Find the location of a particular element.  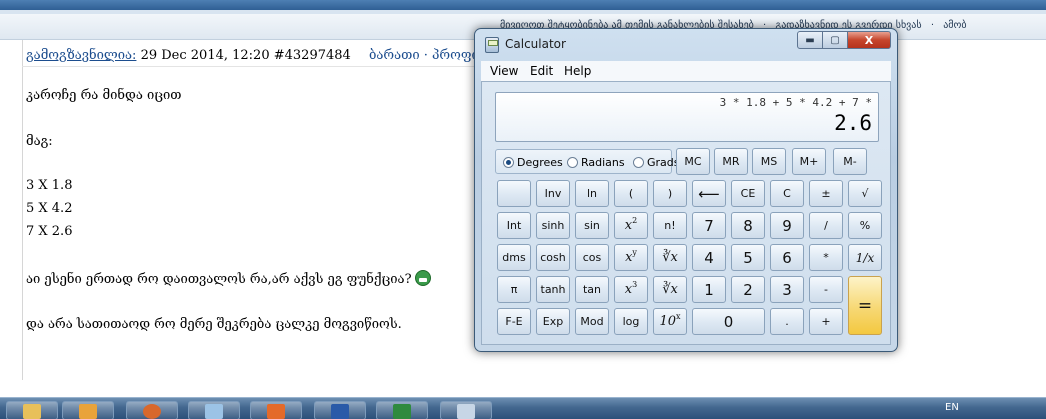

mr-button: MR is located at coordinates (731, 161).